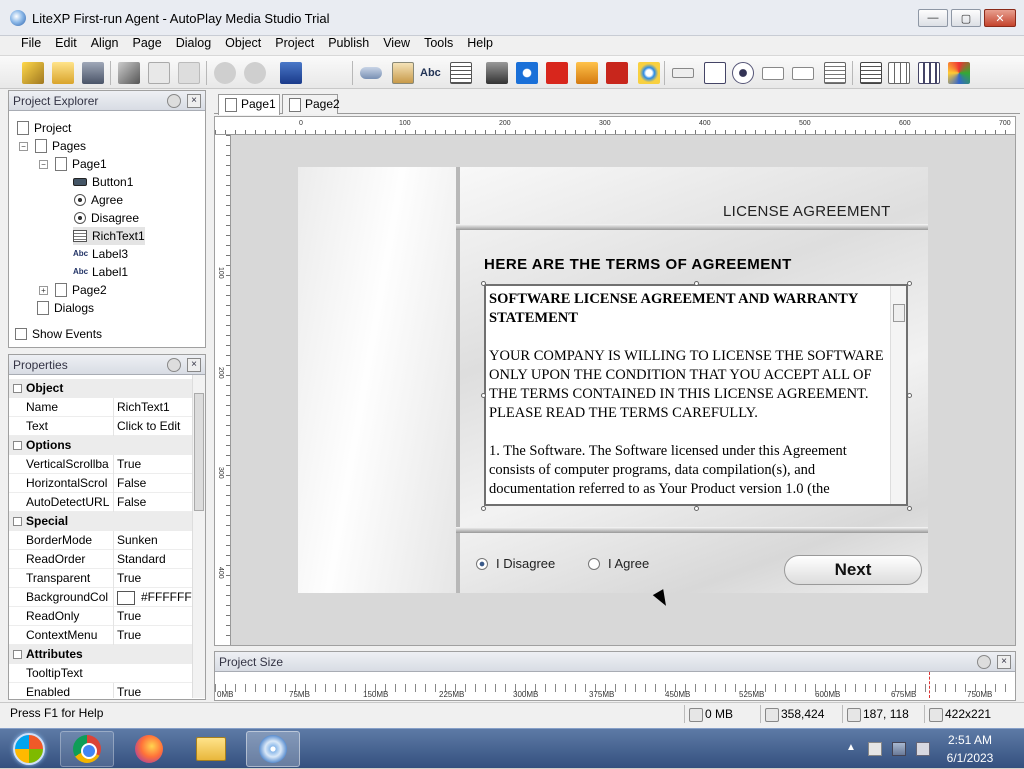 The height and width of the screenshot is (769, 1024). I want to click on textbox-object-icon, so click(773, 73).